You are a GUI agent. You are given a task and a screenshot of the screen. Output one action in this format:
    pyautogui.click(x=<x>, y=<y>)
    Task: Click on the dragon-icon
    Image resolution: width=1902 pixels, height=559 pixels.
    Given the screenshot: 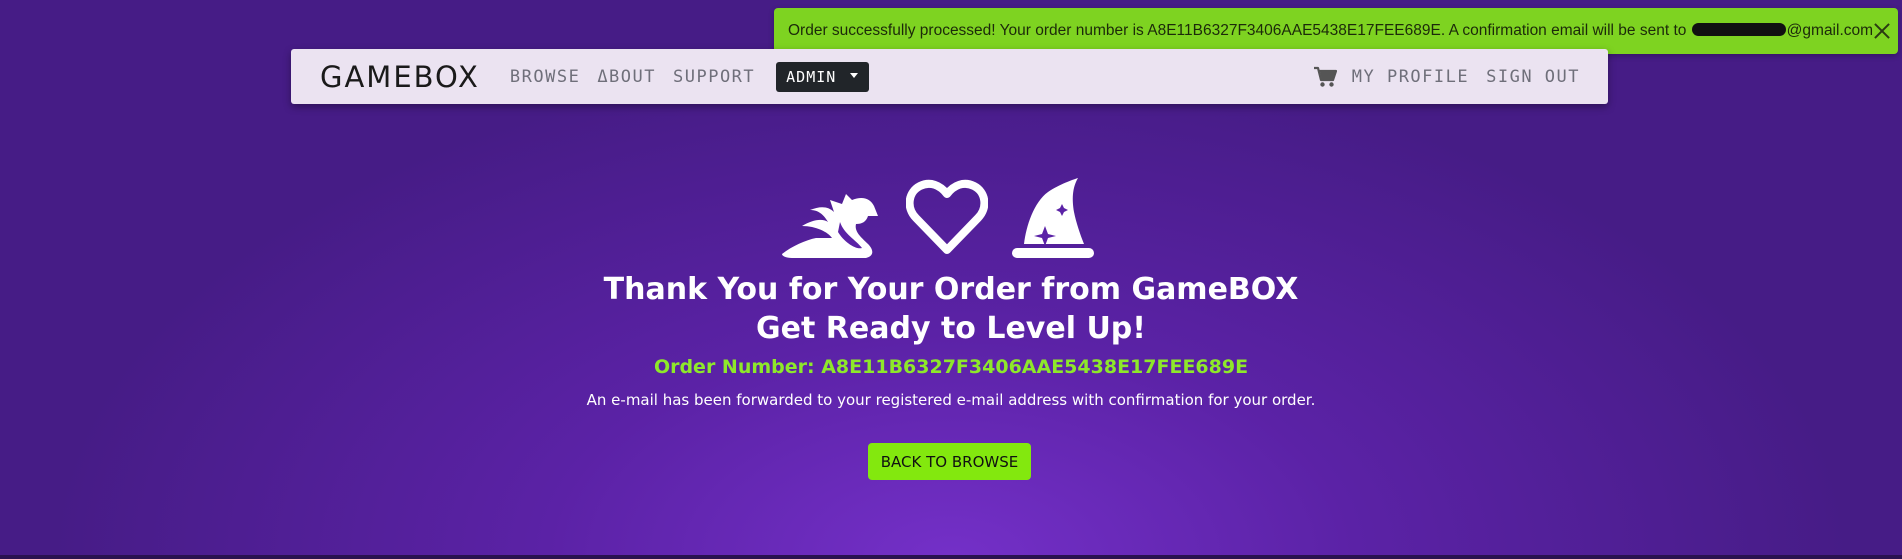 What is the action you would take?
    pyautogui.click(x=830, y=226)
    